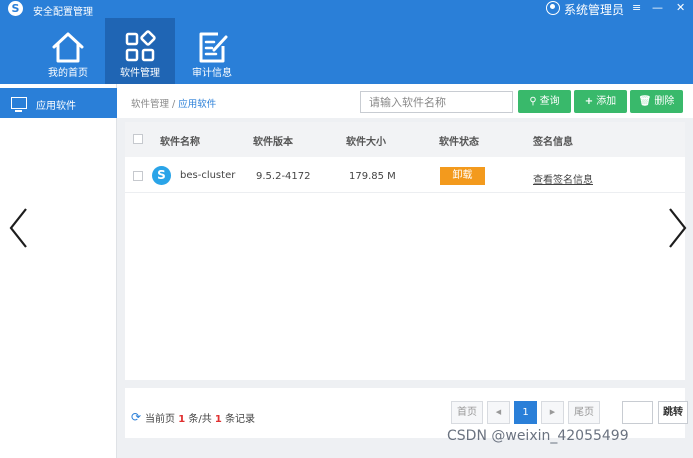 The width and height of the screenshot is (693, 458). What do you see at coordinates (208, 175) in the screenshot?
I see `software-name: bes-cluster` at bounding box center [208, 175].